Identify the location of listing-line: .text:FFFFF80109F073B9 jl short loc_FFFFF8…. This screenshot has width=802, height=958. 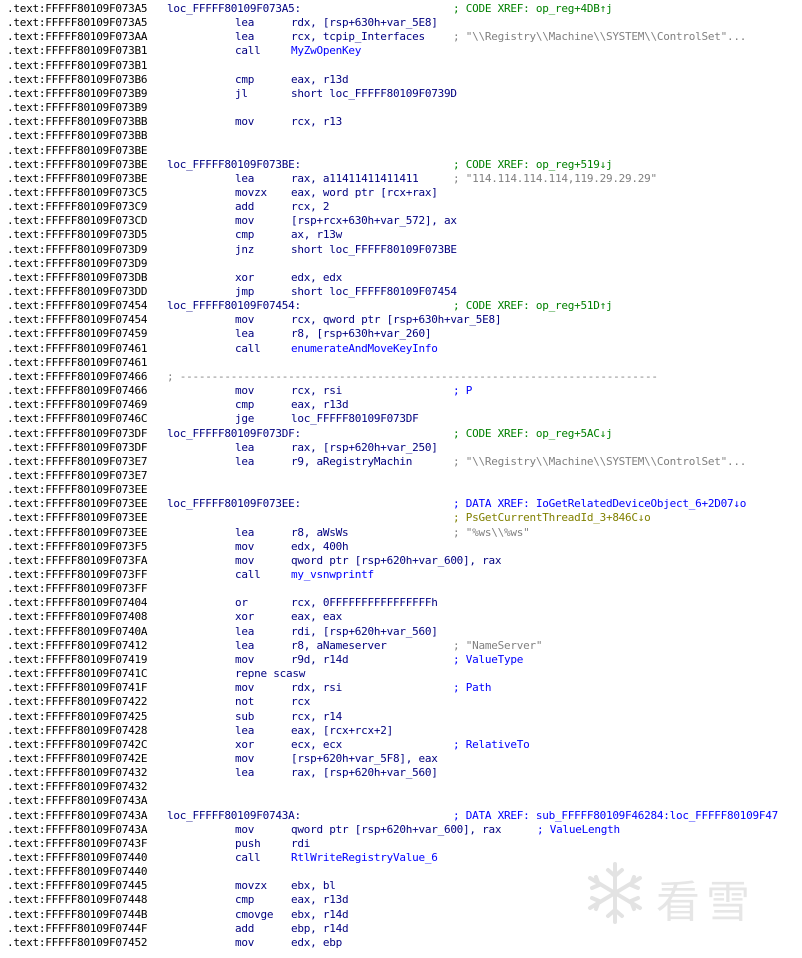
(404, 94).